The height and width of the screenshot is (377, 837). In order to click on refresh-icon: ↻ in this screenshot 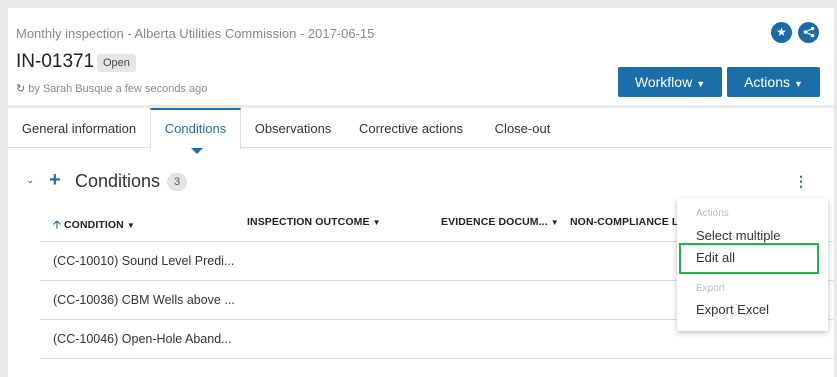, I will do `click(21, 89)`.